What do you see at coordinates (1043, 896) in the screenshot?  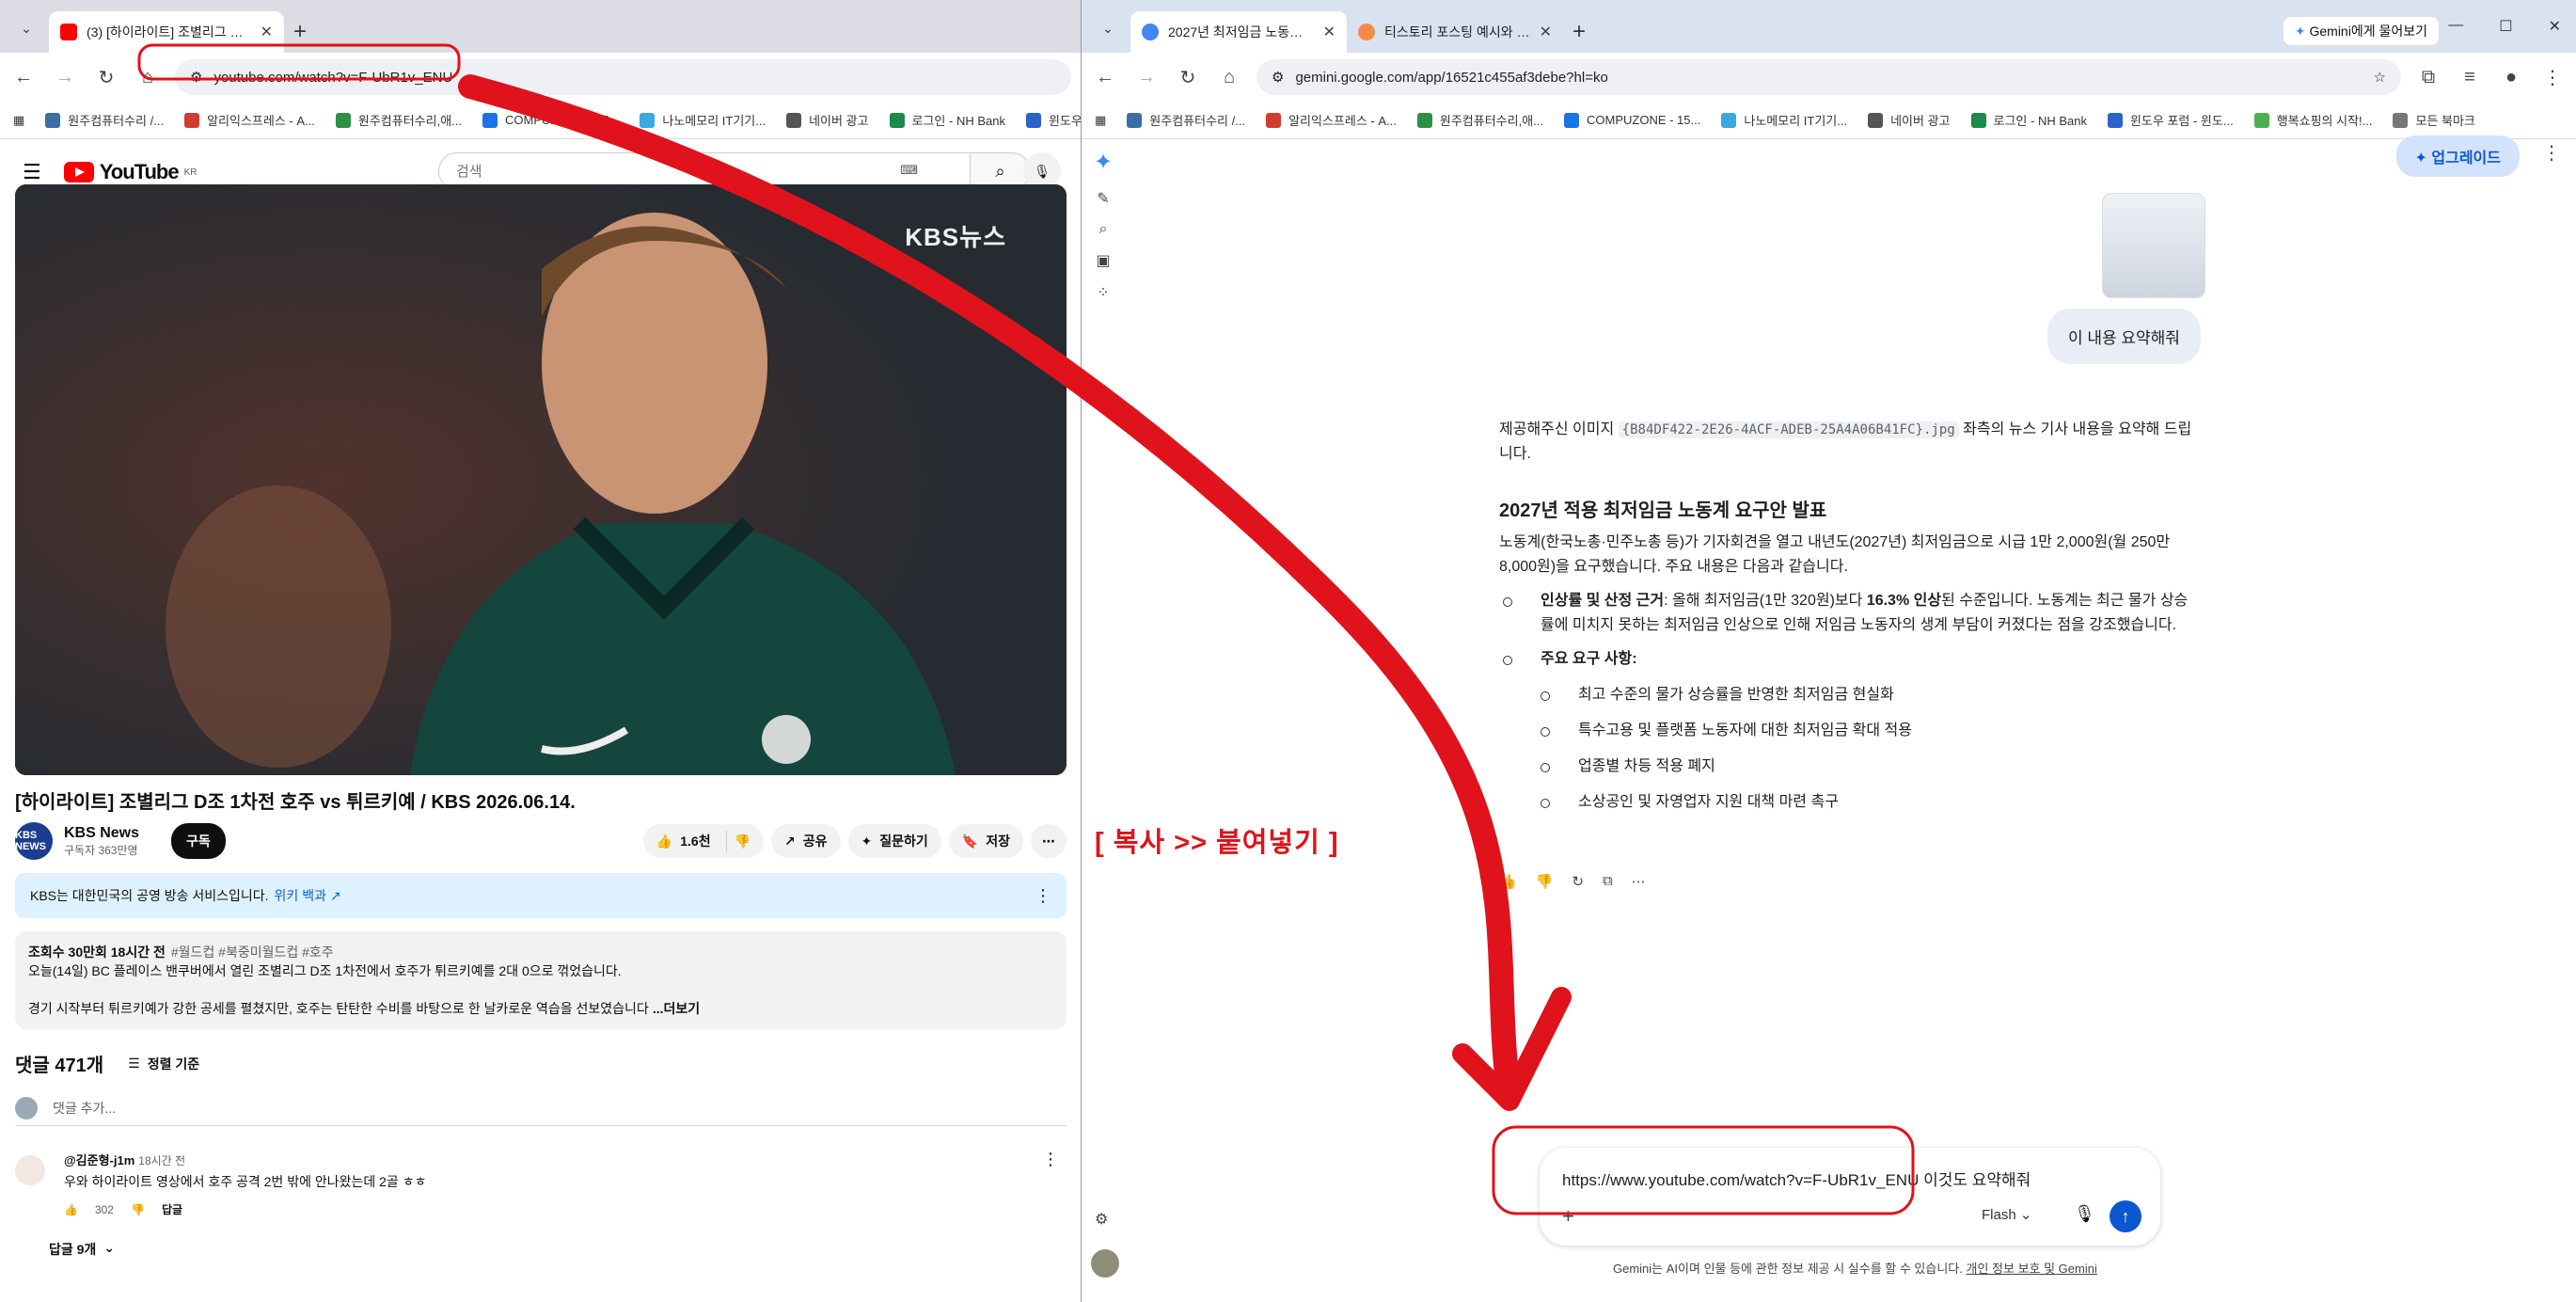 I see `info-kebab-icon: ⋮` at bounding box center [1043, 896].